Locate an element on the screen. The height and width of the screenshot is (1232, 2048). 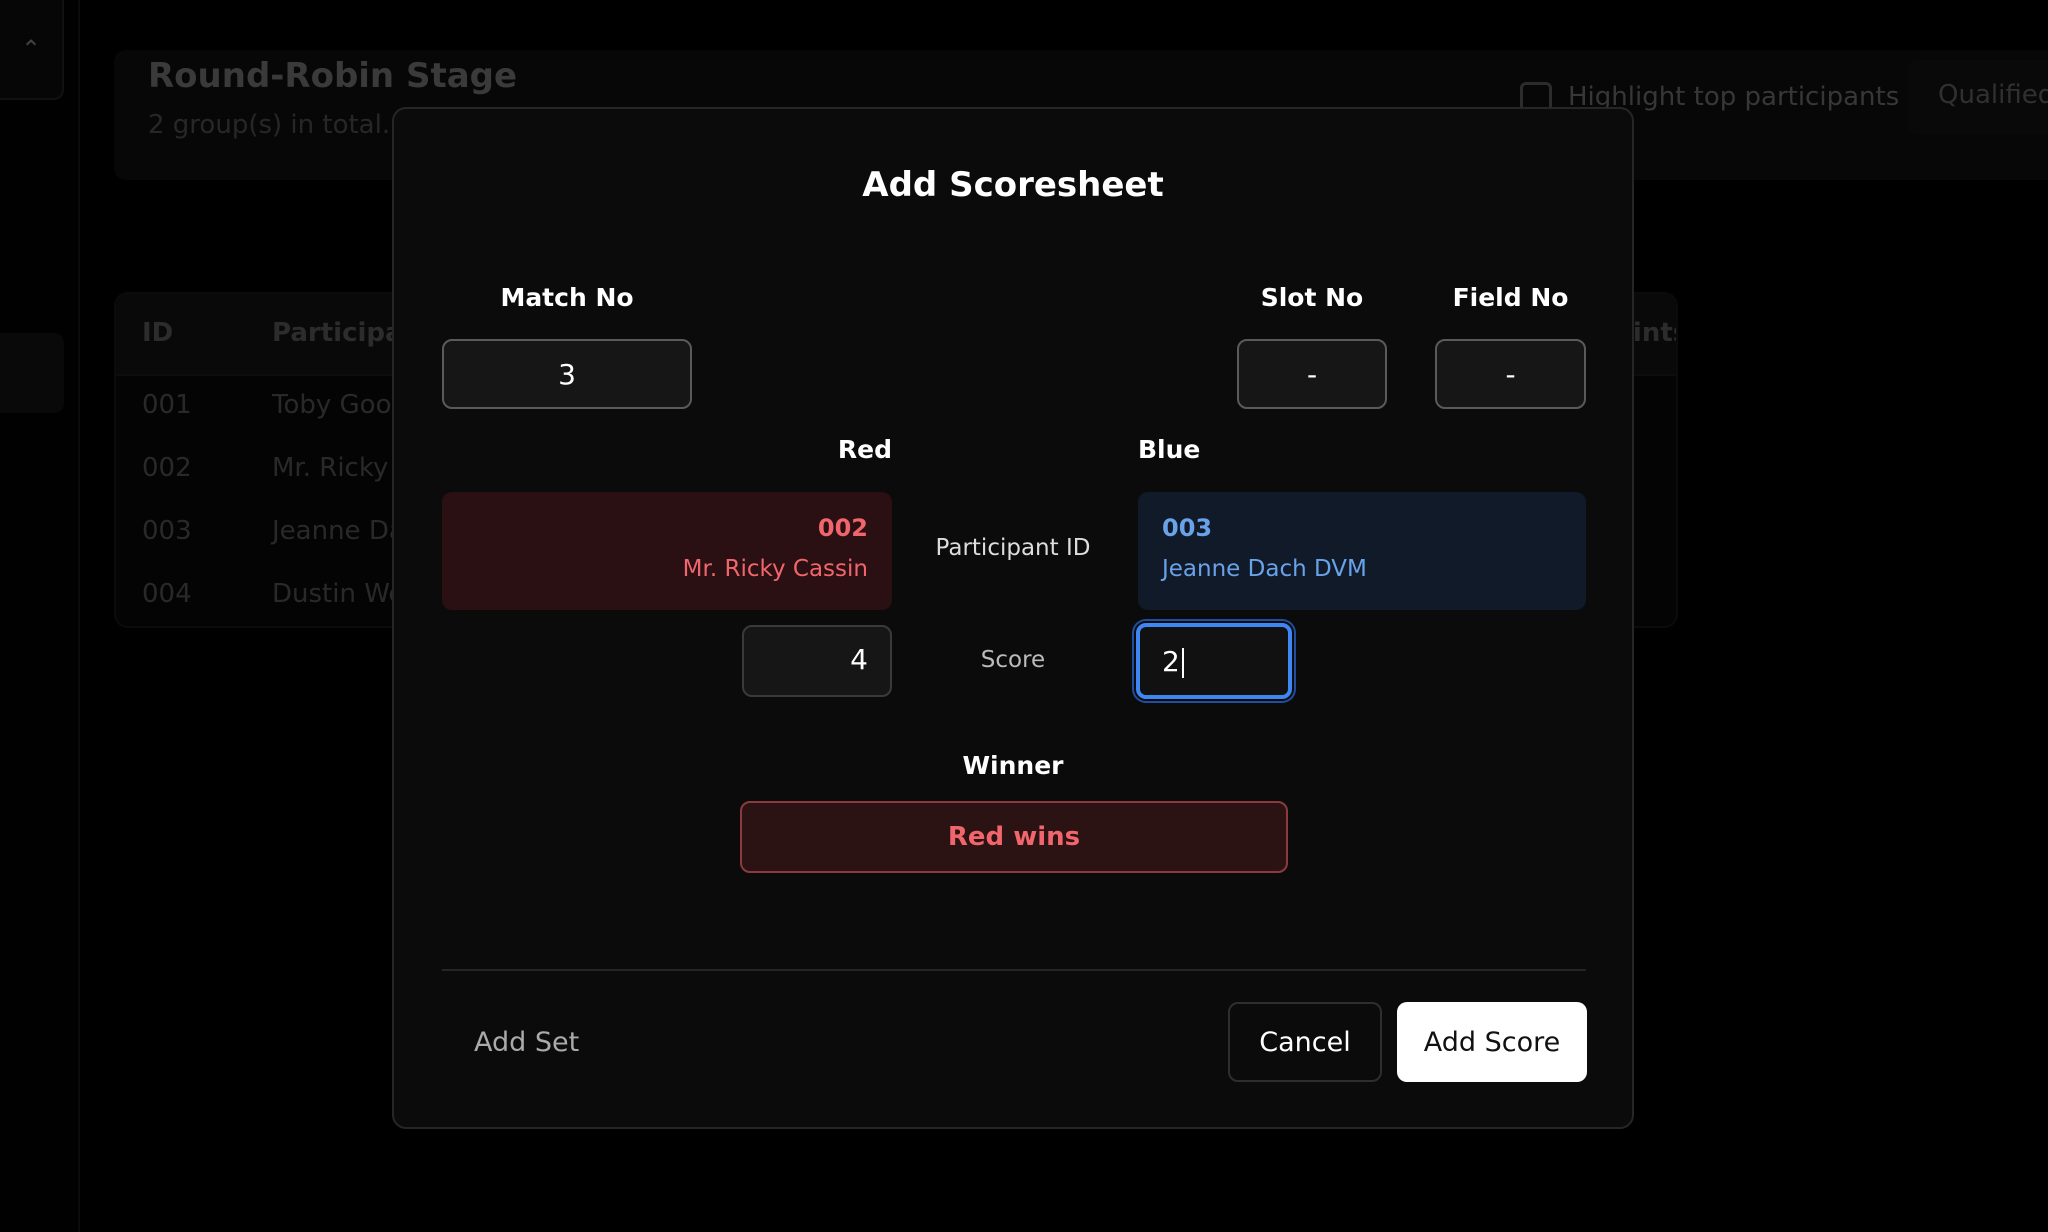
blue-participant-id: 003 is located at coordinates (1187, 528).